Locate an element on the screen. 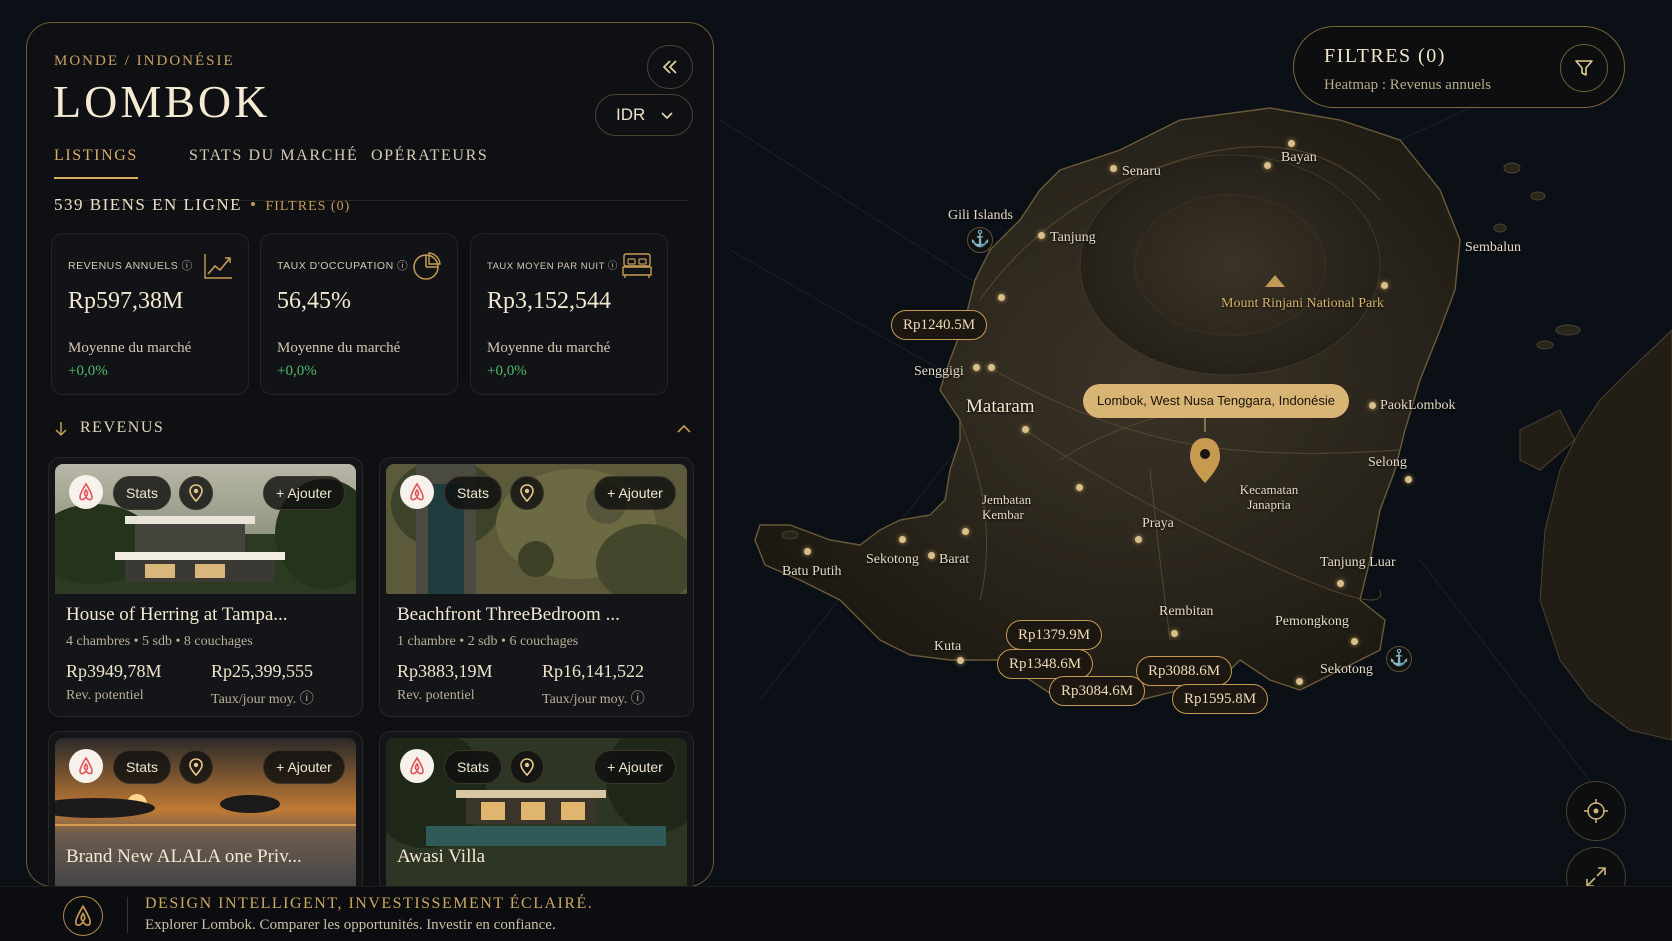  listing-card: Stats + Ajouter Awasi Villa is located at coordinates (536, 808).